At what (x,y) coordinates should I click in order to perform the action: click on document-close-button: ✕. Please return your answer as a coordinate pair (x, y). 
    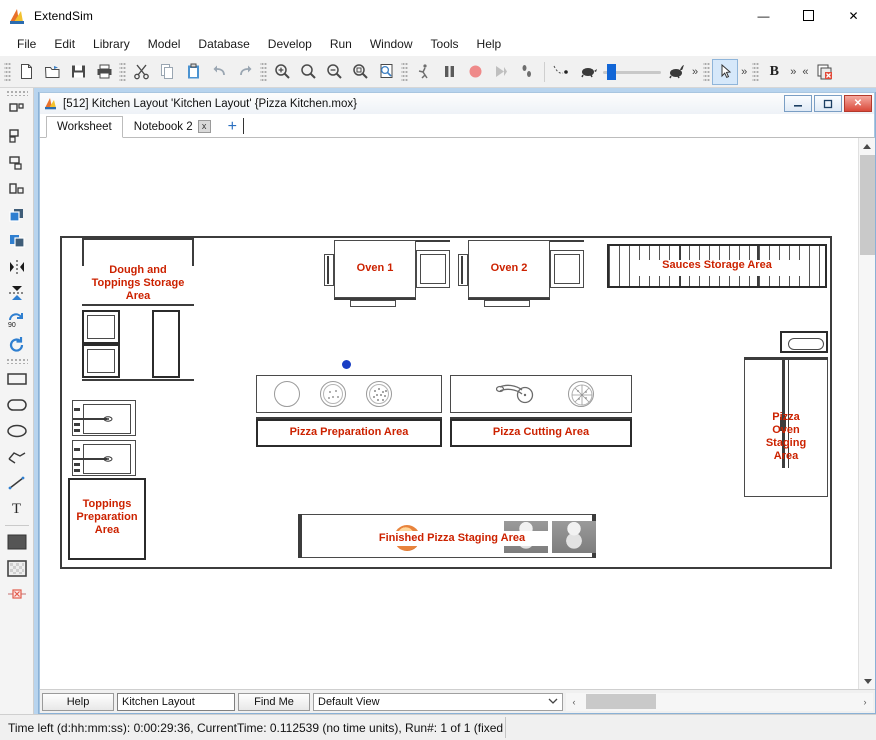
    Looking at the image, I should click on (858, 103).